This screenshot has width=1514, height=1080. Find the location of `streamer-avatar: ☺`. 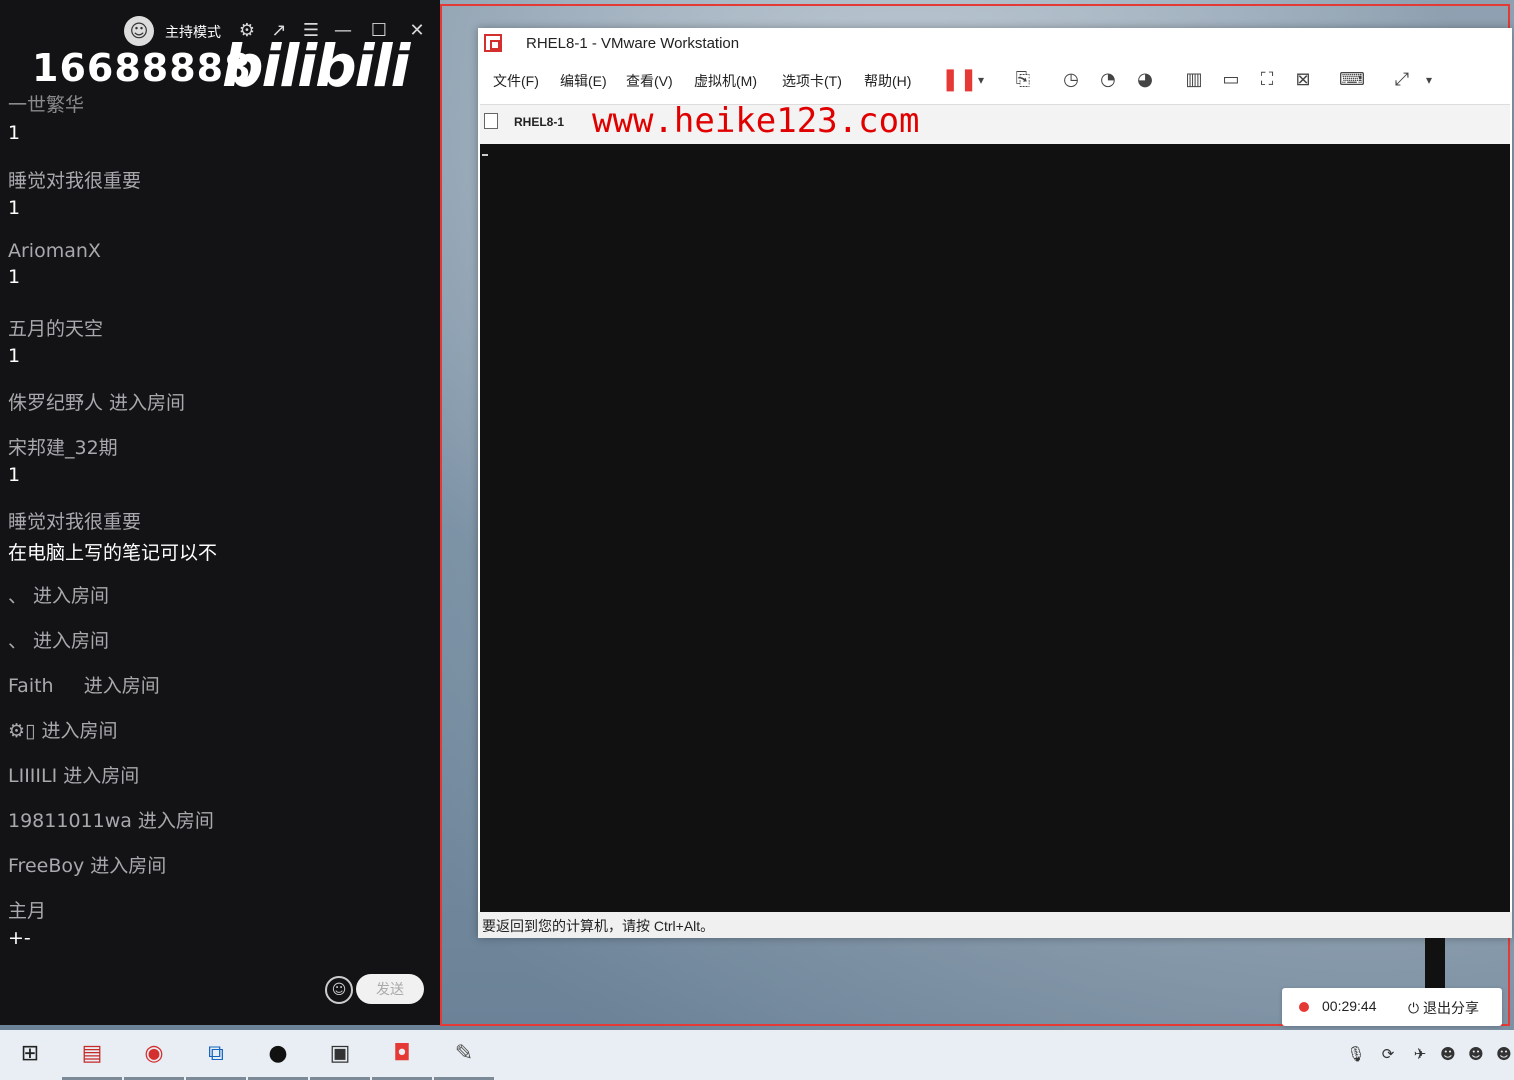

streamer-avatar: ☺ is located at coordinates (139, 31).